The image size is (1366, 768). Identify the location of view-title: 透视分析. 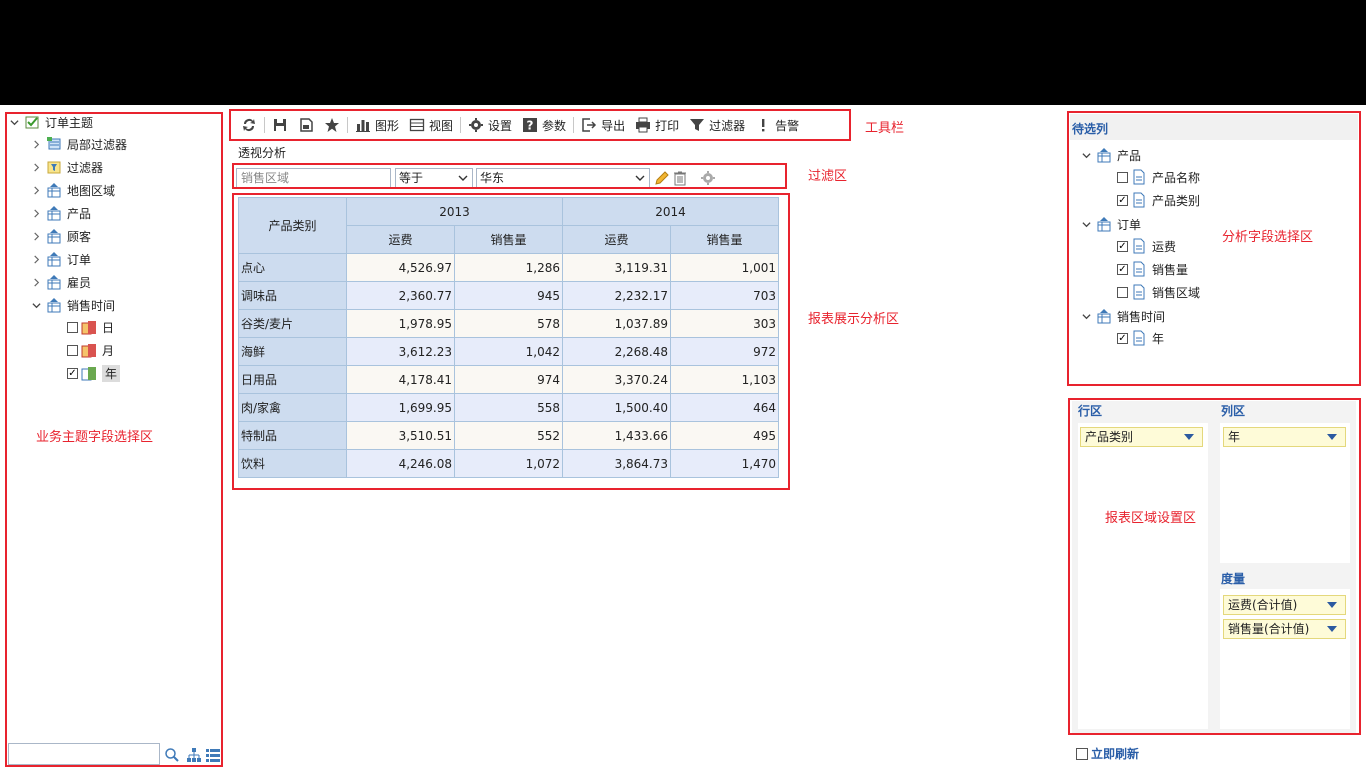
(262, 153).